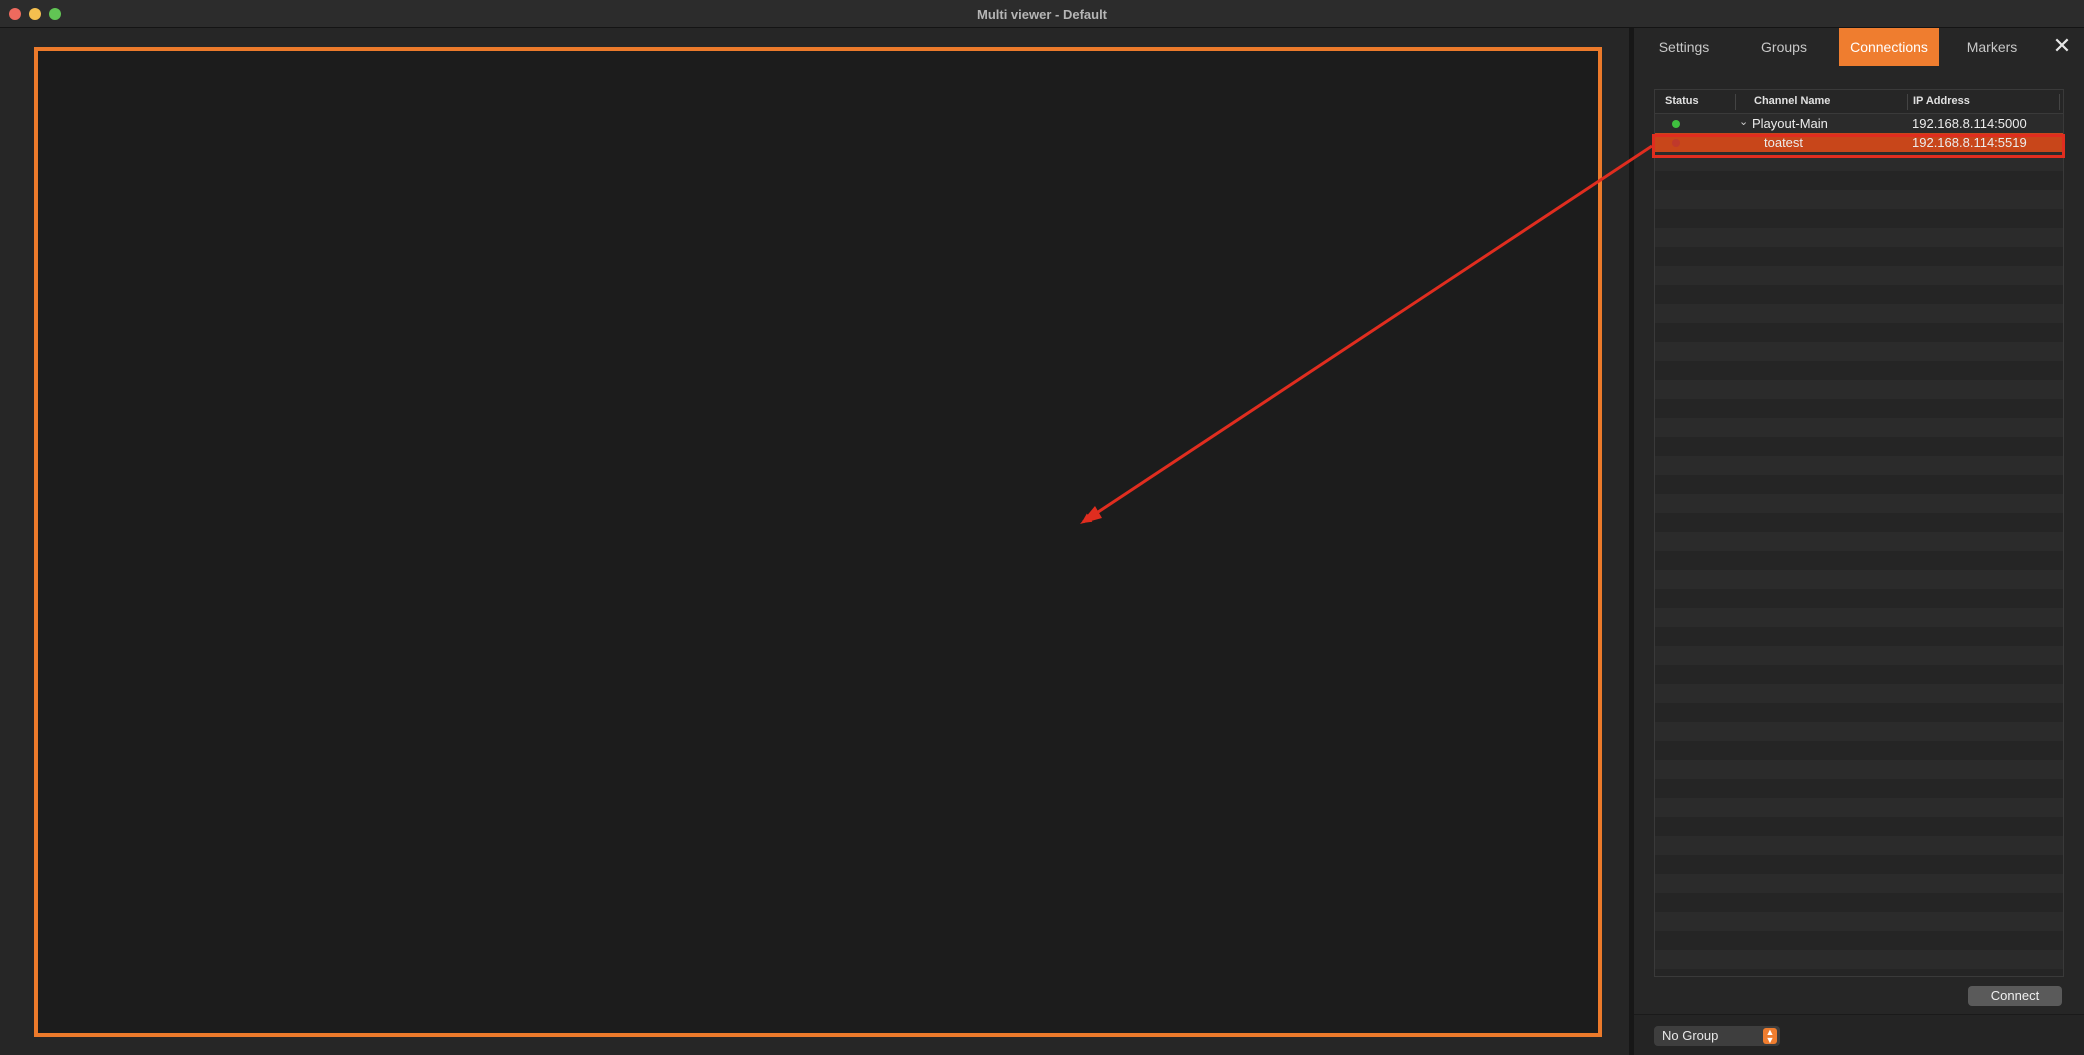 The image size is (2084, 1055). Describe the element at coordinates (1859, 102) in the screenshot. I see `table-header: Status Channel Name IP Address` at that location.